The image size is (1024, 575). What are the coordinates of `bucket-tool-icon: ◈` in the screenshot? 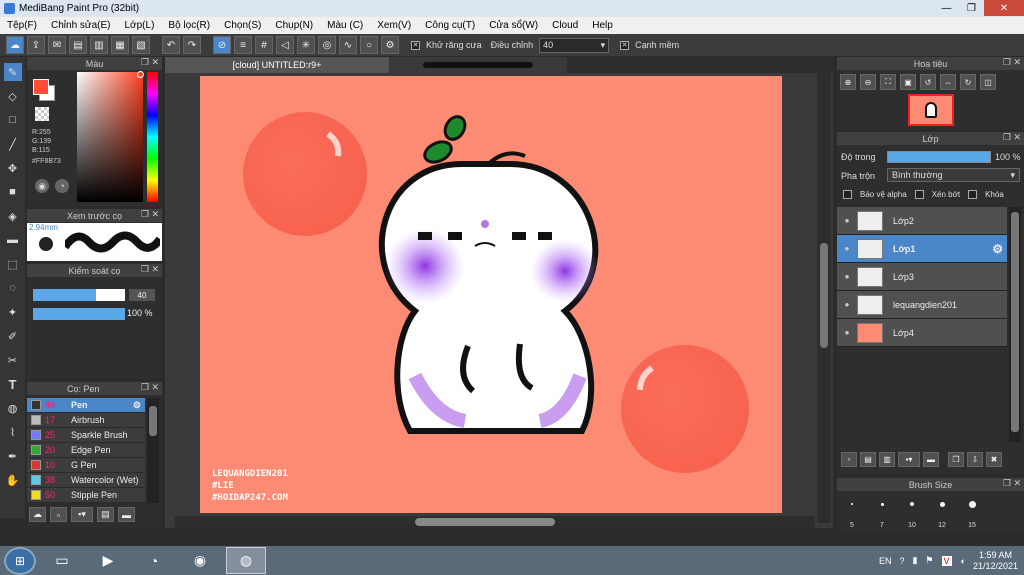 It's located at (13, 216).